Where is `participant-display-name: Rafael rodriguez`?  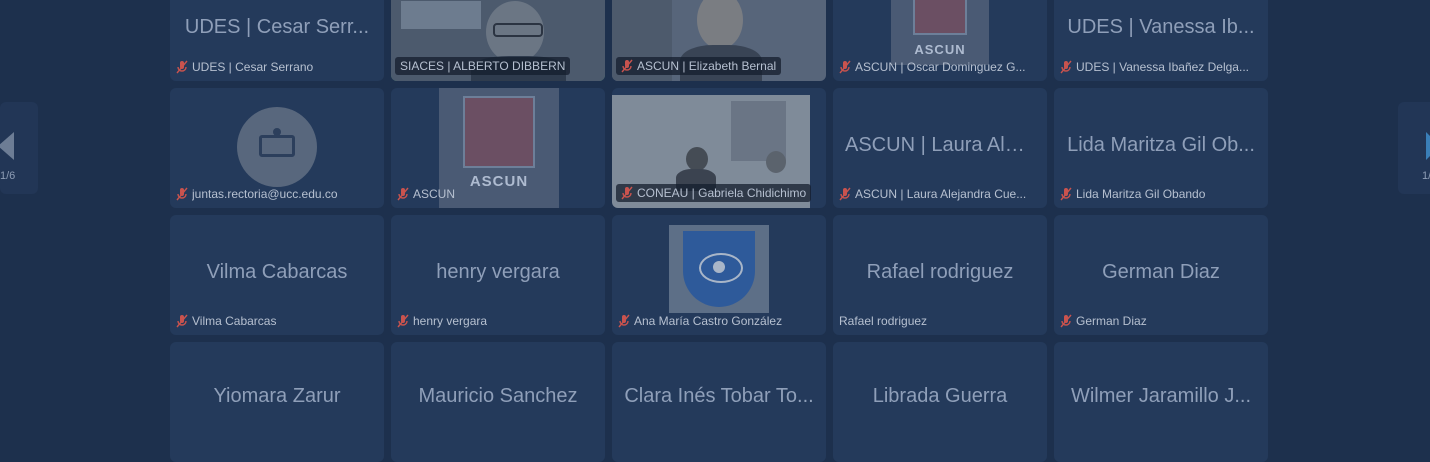
participant-display-name: Rafael rodriguez is located at coordinates (940, 272).